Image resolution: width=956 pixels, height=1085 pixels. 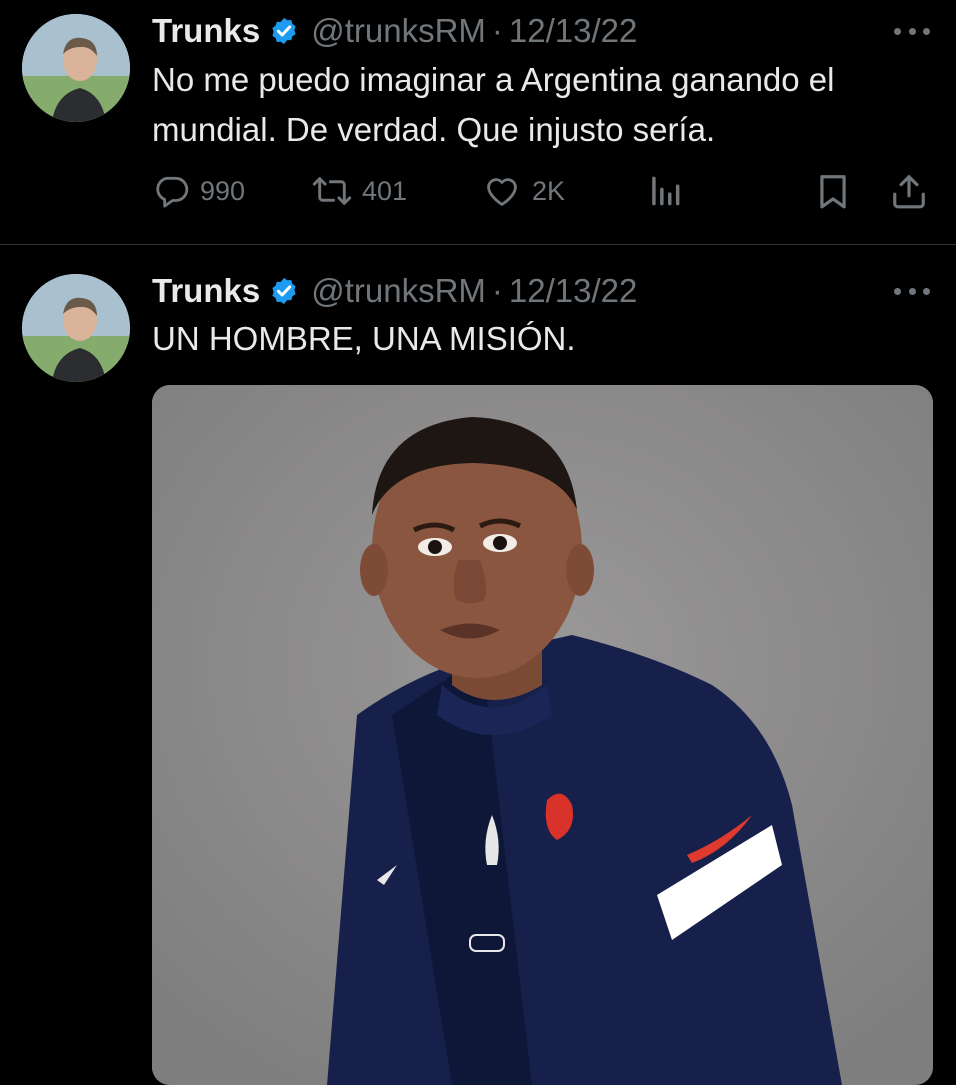 What do you see at coordinates (523, 191) in the screenshot?
I see `like-button: 2K` at bounding box center [523, 191].